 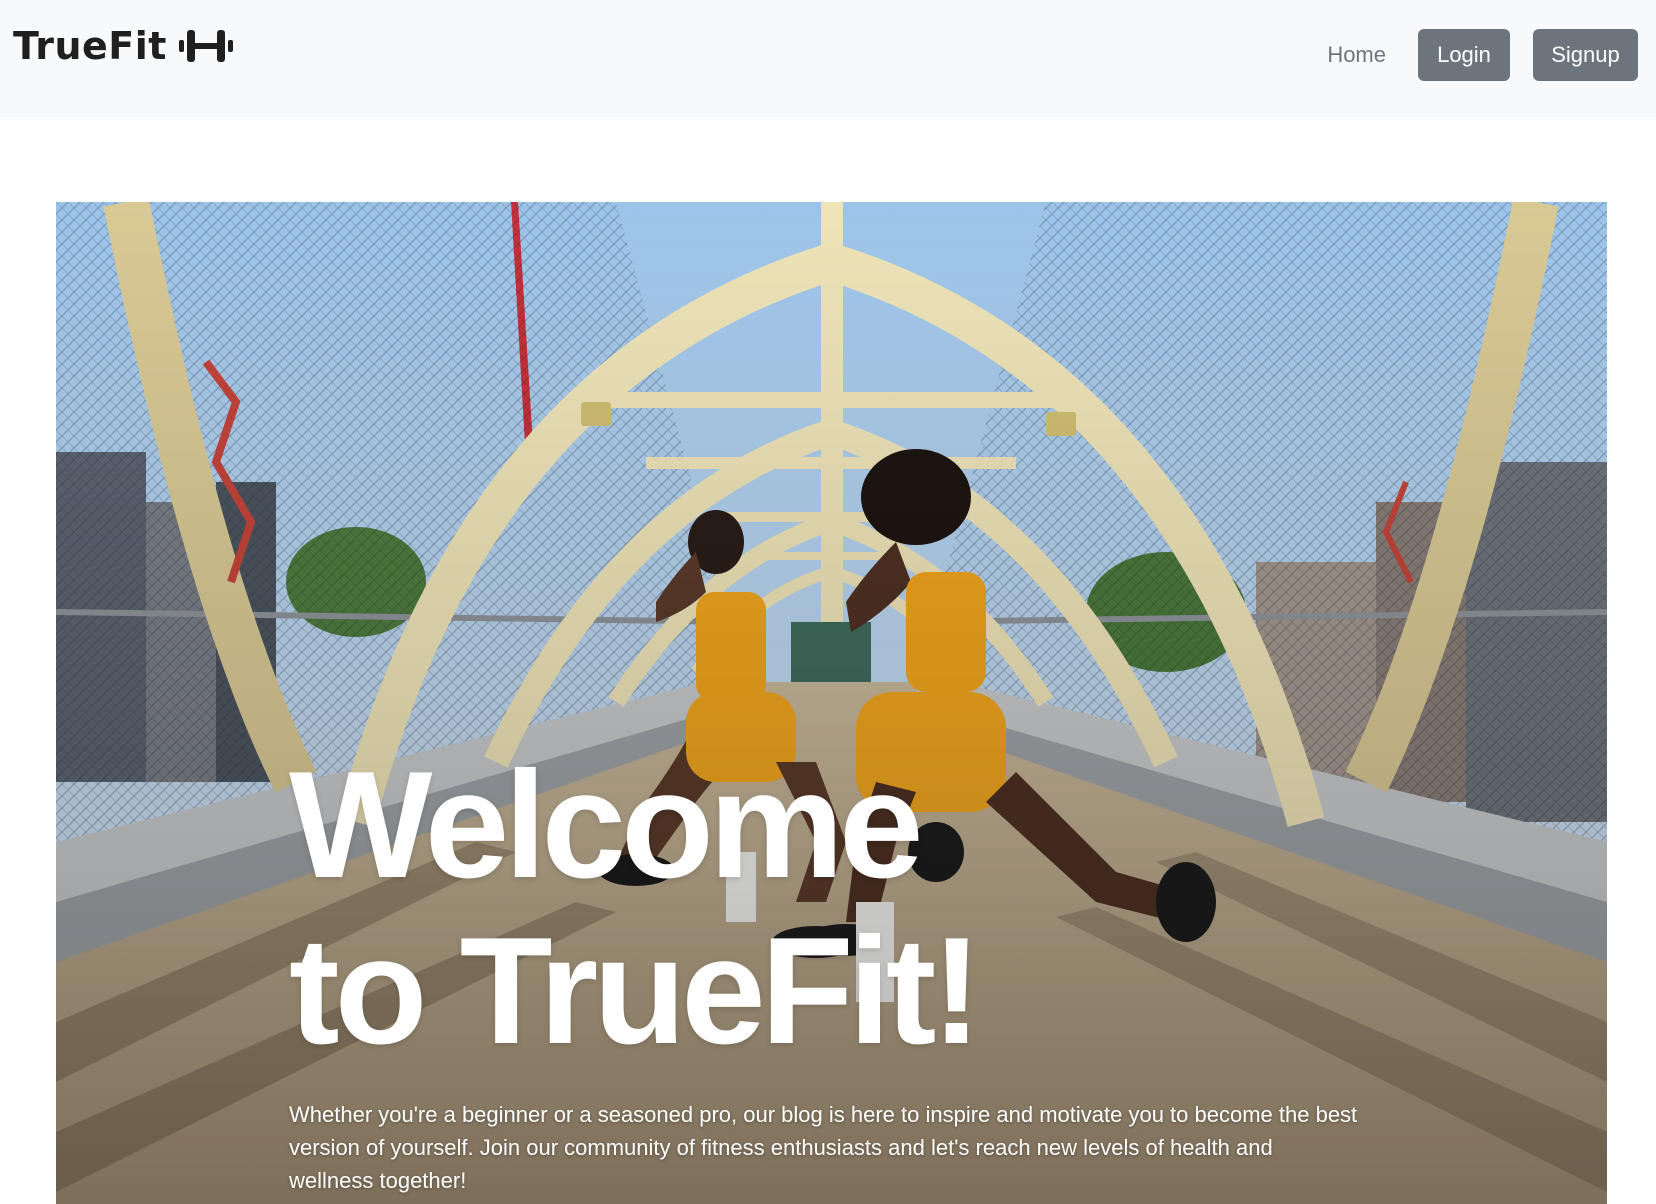 I want to click on nav-actions: Home Login Signup, so click(x=1482, y=55).